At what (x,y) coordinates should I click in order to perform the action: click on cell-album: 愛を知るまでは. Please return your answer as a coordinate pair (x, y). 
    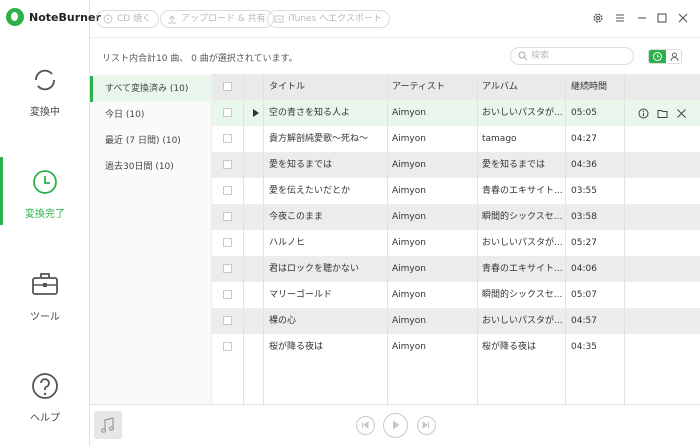
    Looking at the image, I should click on (514, 165).